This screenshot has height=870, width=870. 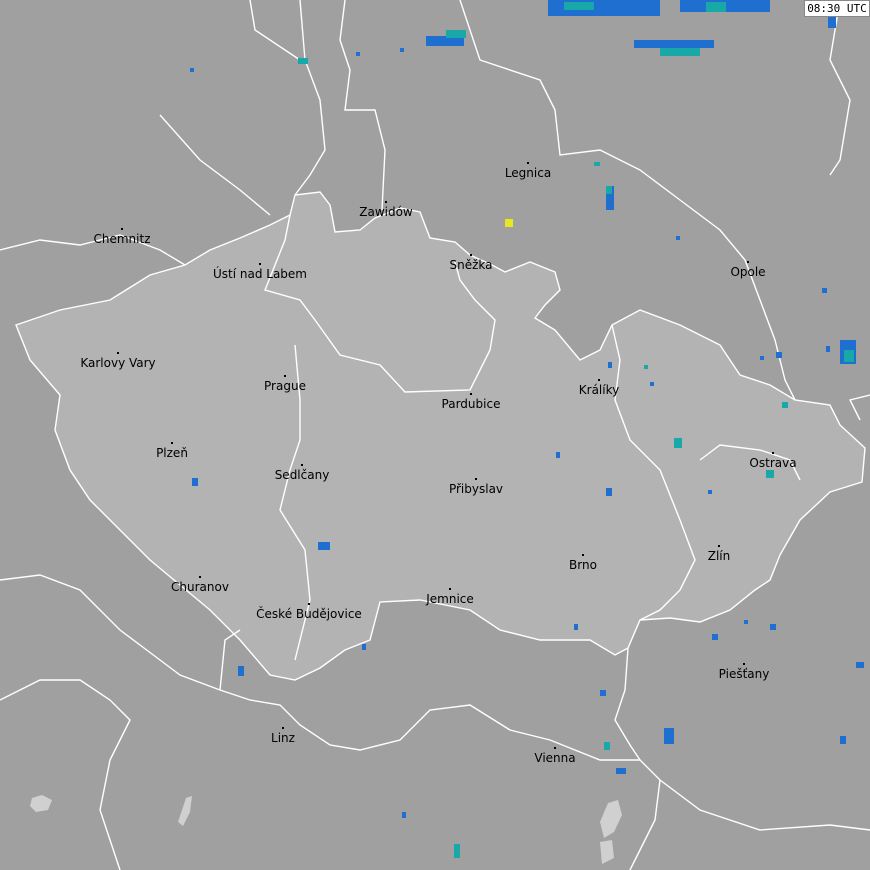 What do you see at coordinates (471, 265) in the screenshot?
I see `city-label: Sněžka` at bounding box center [471, 265].